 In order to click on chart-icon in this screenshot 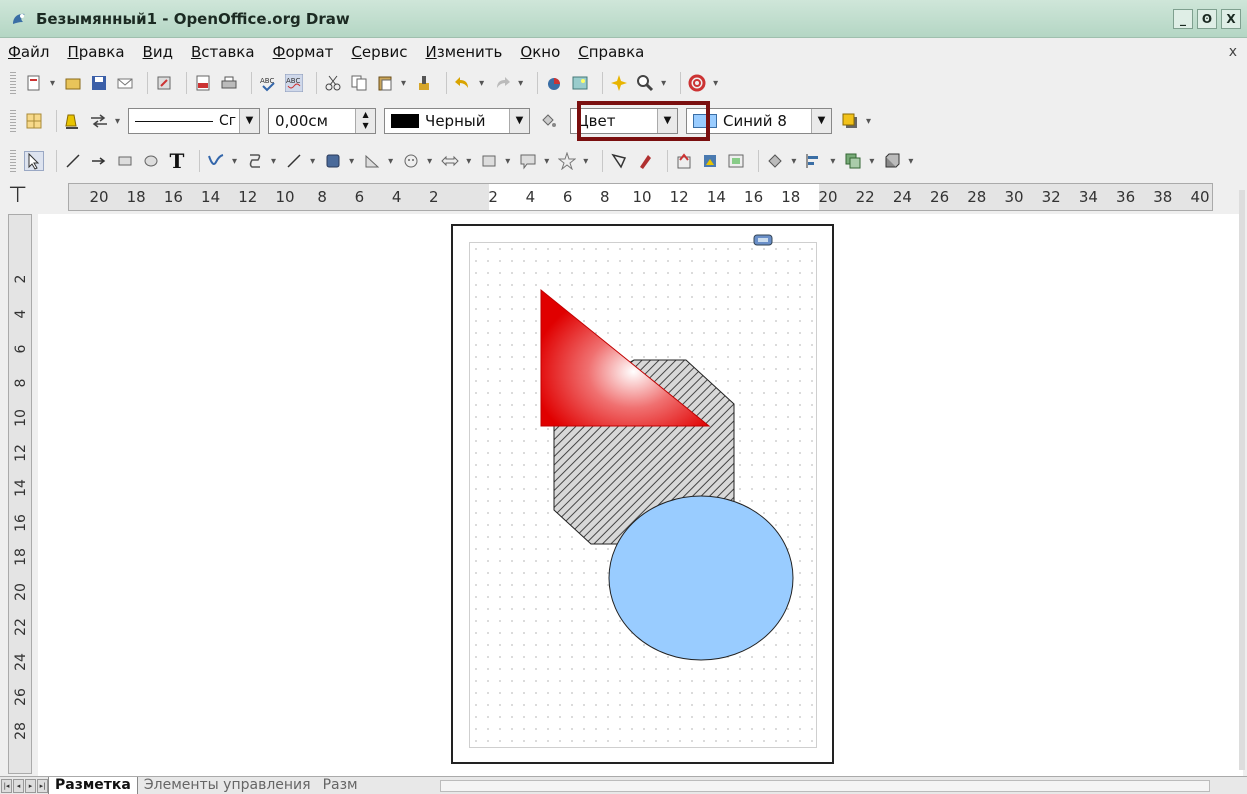, I will do `click(554, 83)`.